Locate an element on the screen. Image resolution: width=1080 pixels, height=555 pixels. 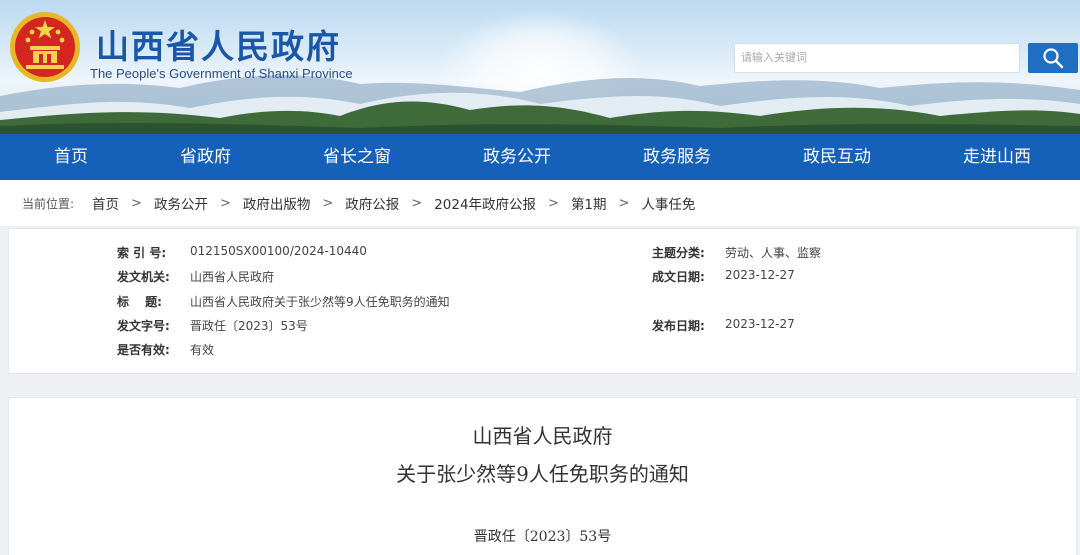
document-title: 关于张少然等9人任免职务的通知 is located at coordinates (542, 474).